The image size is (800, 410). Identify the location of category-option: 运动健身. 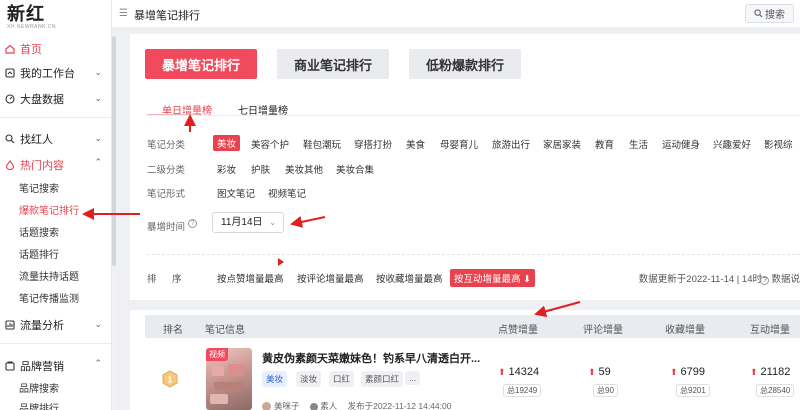
(681, 144).